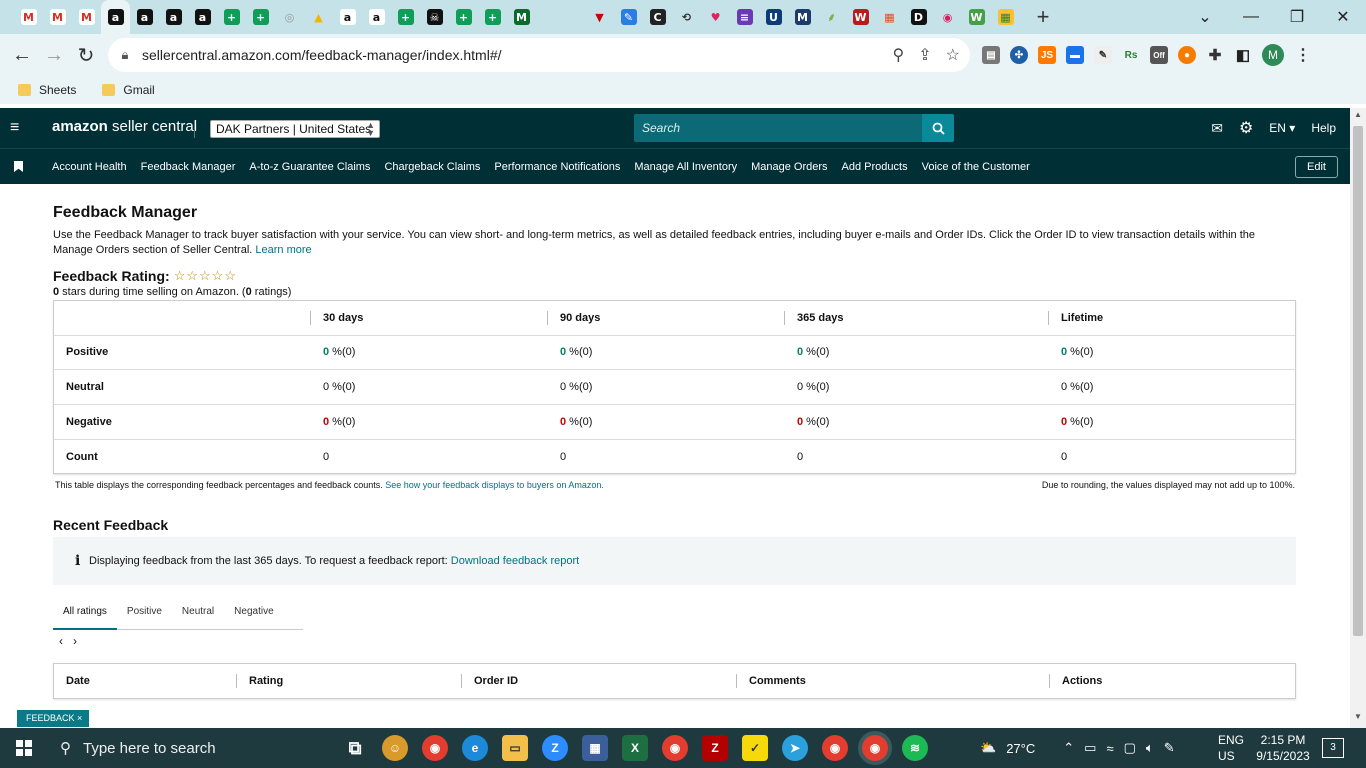 Image resolution: width=1366 pixels, height=768 pixels. I want to click on browser-tab: ≡, so click(744, 17).